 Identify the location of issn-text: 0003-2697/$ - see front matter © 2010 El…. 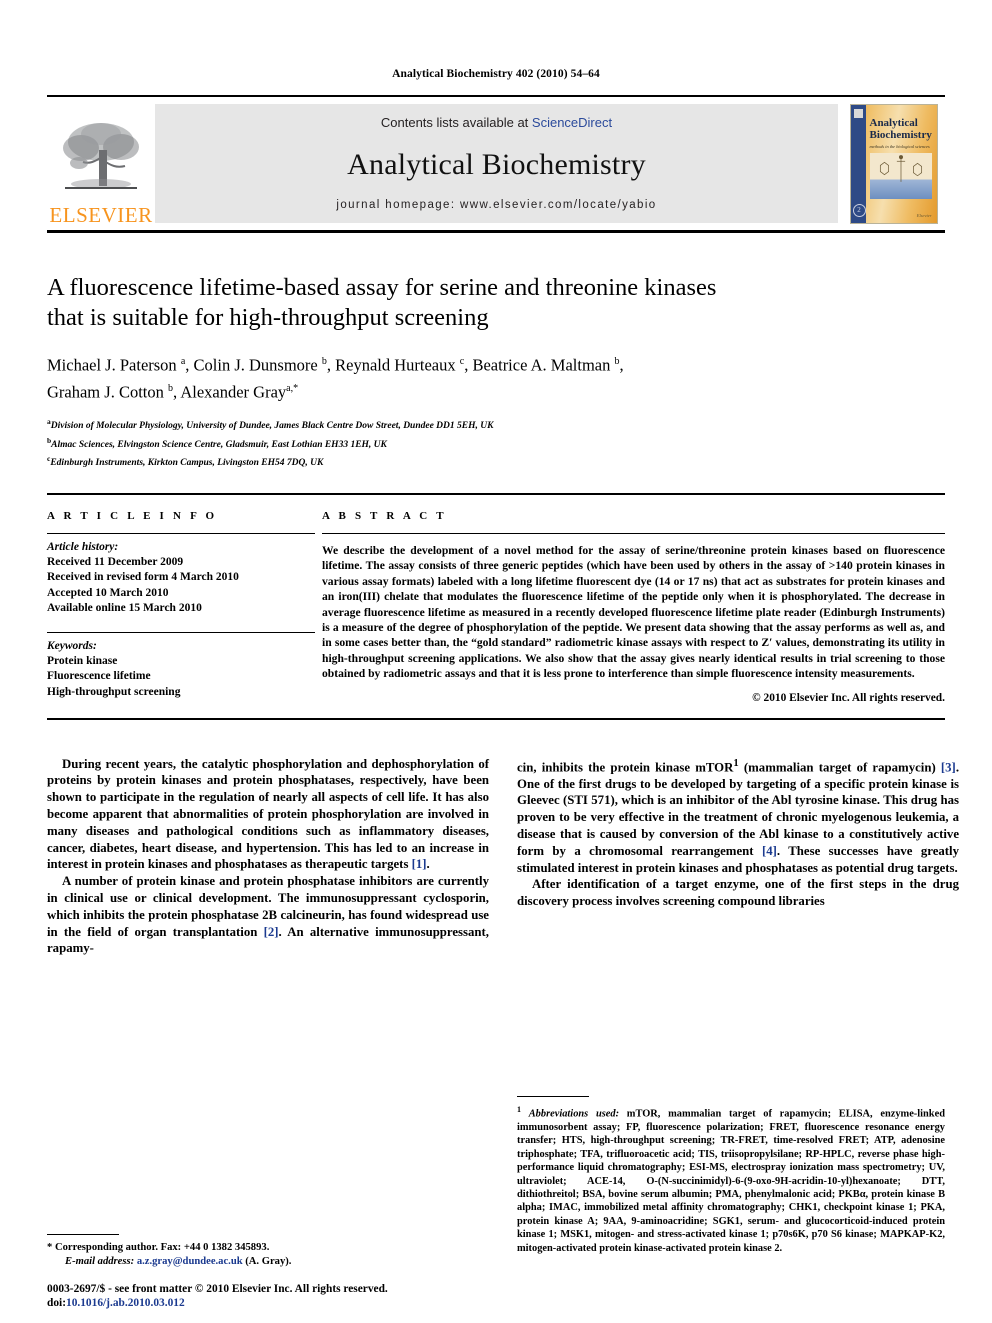
(217, 1288).